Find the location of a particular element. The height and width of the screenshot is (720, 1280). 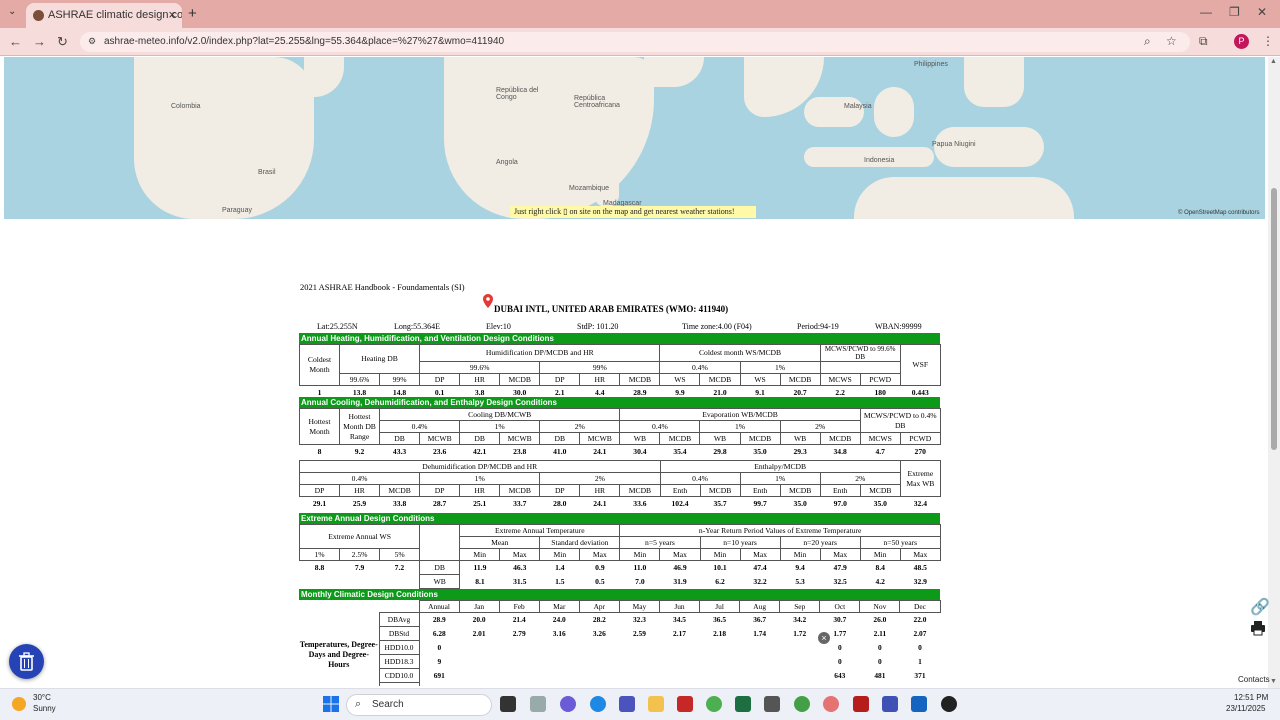

value-cell: 30.7 is located at coordinates (840, 619).